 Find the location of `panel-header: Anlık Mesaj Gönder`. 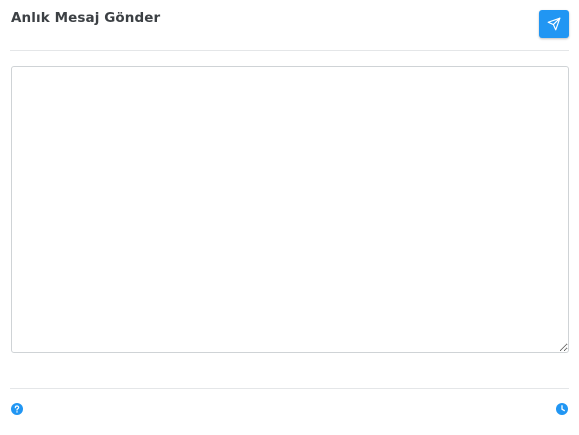

panel-header: Anlık Mesaj Gönder is located at coordinates (289, 25).